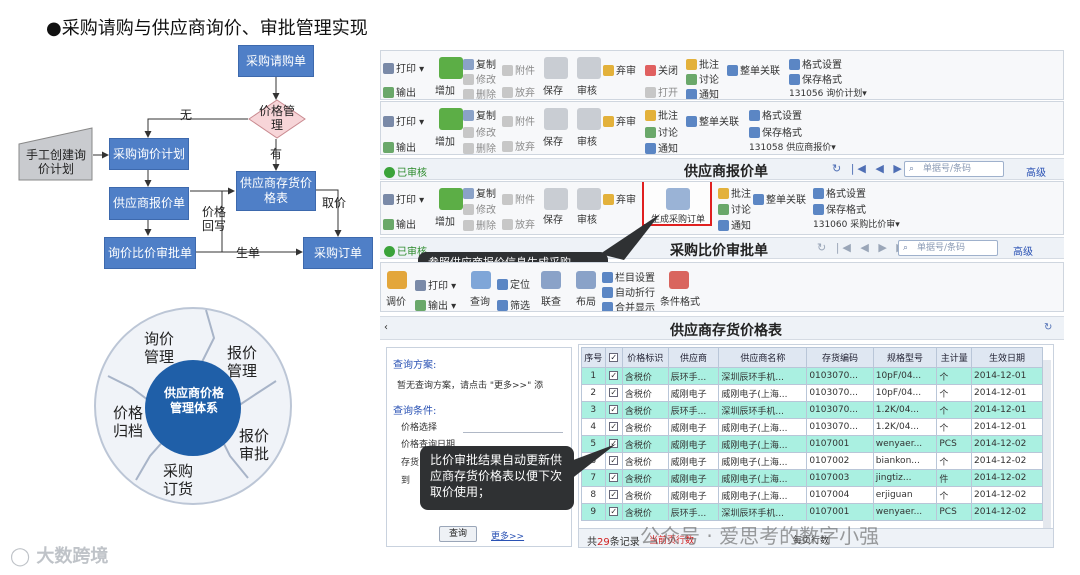 The image size is (1080, 575). What do you see at coordinates (645, 357) in the screenshot?
I see `table-header-cell: 价格标识` at bounding box center [645, 357].